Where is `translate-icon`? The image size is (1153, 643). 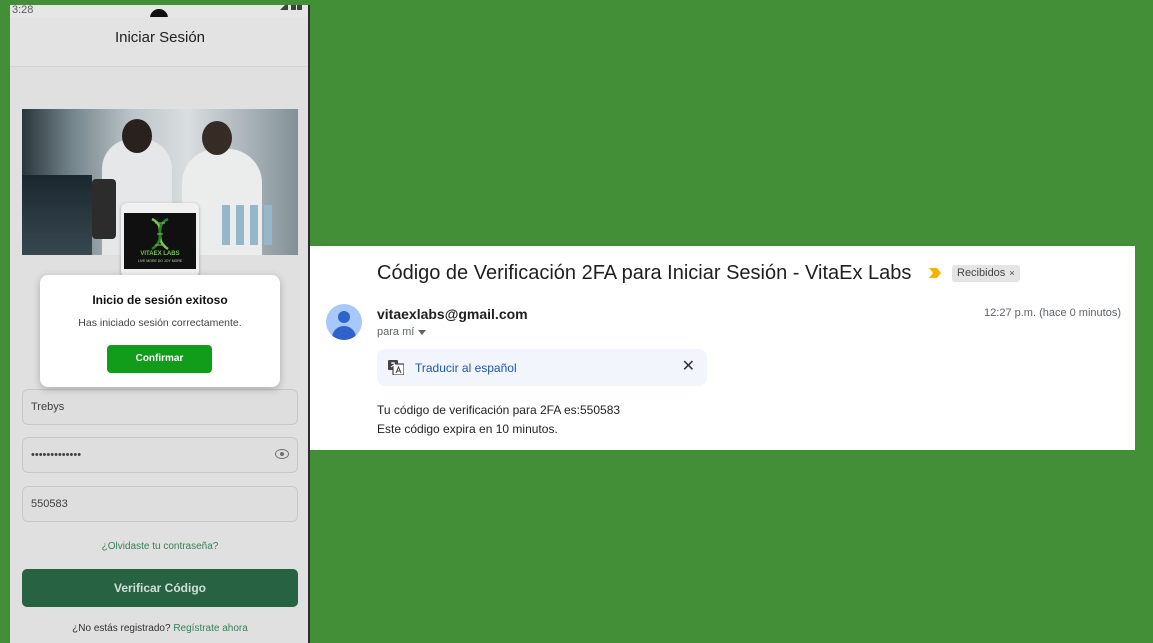 translate-icon is located at coordinates (396, 367).